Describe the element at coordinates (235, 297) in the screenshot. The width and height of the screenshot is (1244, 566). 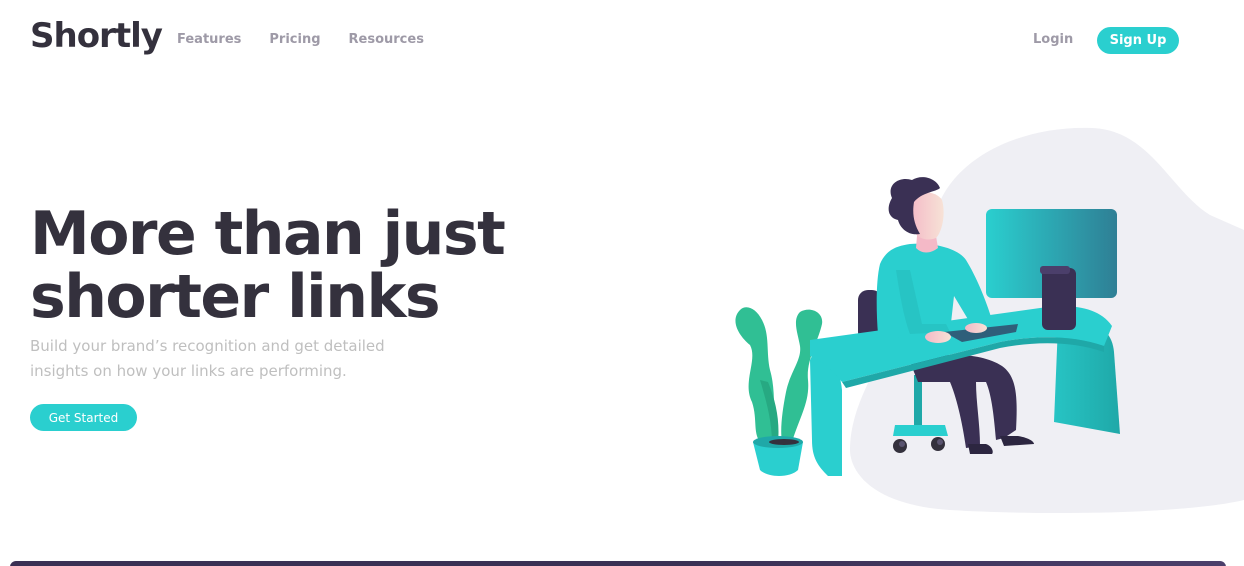
I see `hero-title-line-2: shorter links` at that location.